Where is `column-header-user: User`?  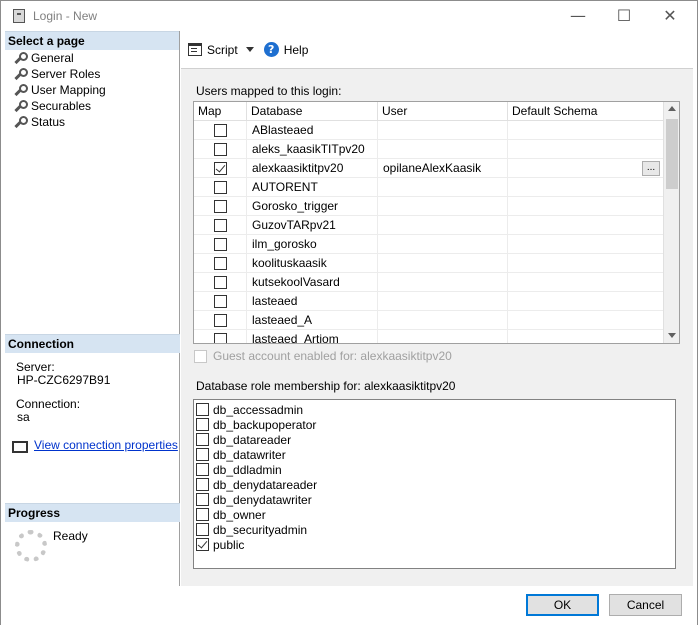
column-header-user: User is located at coordinates (443, 111).